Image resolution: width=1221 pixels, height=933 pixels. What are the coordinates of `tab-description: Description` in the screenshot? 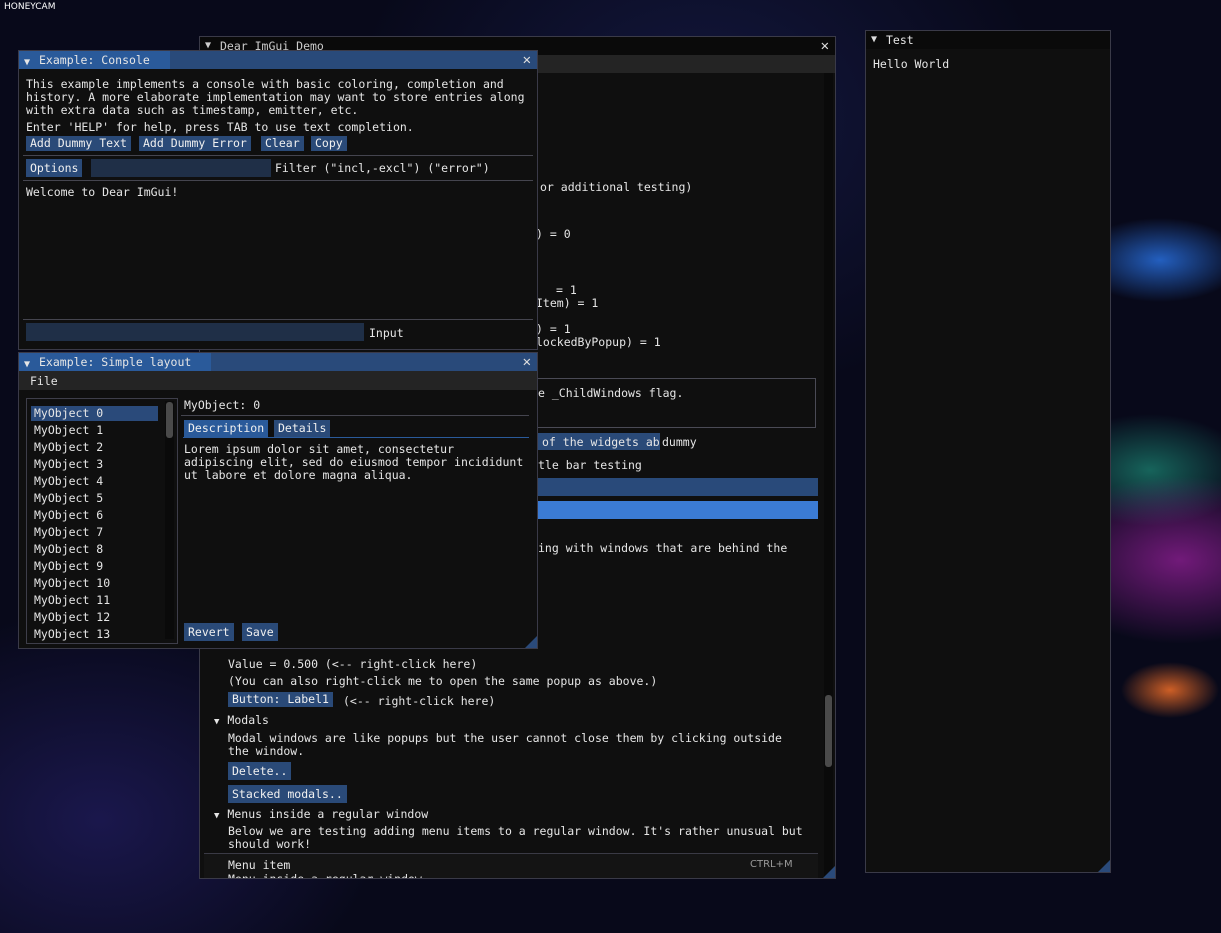 It's located at (226, 428).